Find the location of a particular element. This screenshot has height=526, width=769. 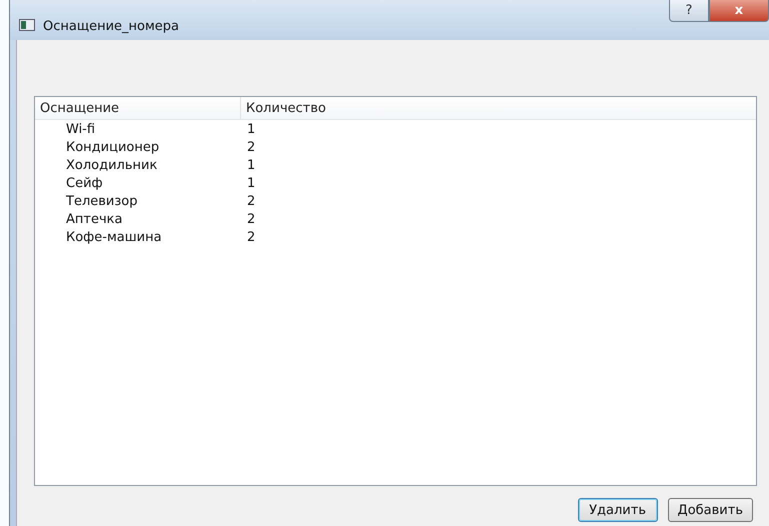

table-cell-text: Кофе-машина is located at coordinates (114, 237).